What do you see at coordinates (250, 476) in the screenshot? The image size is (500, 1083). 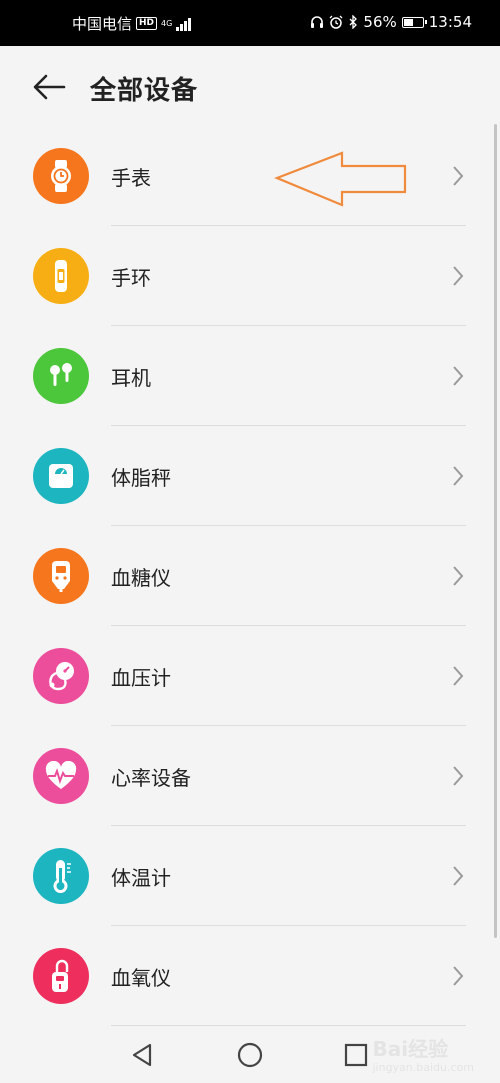 I see `device-item-body-fat-scale: 体脂秤` at bounding box center [250, 476].